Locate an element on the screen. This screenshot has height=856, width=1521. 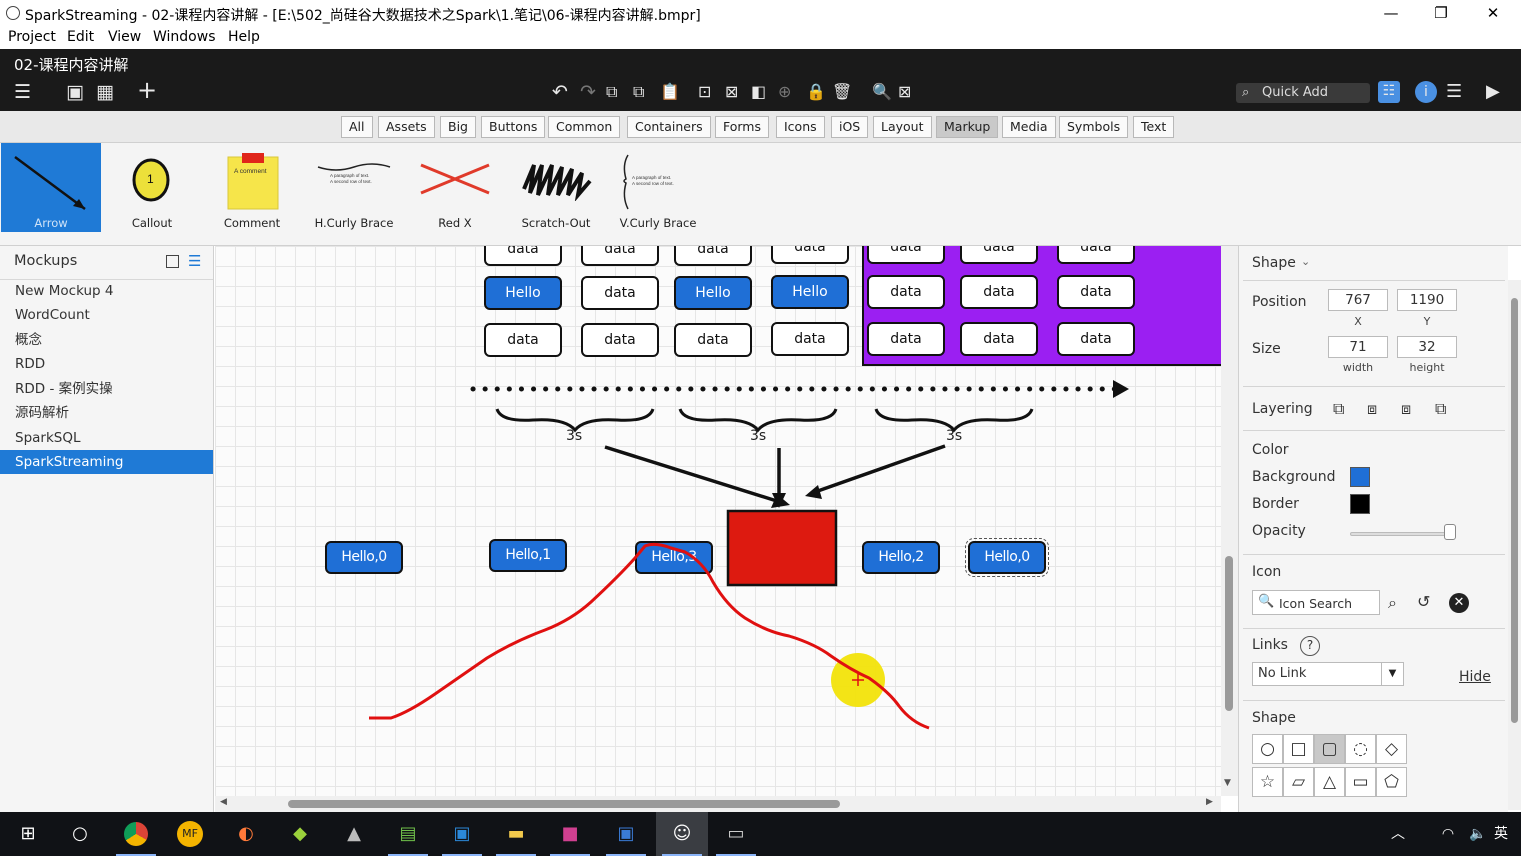
x-field: 767 is located at coordinates (1358, 300).